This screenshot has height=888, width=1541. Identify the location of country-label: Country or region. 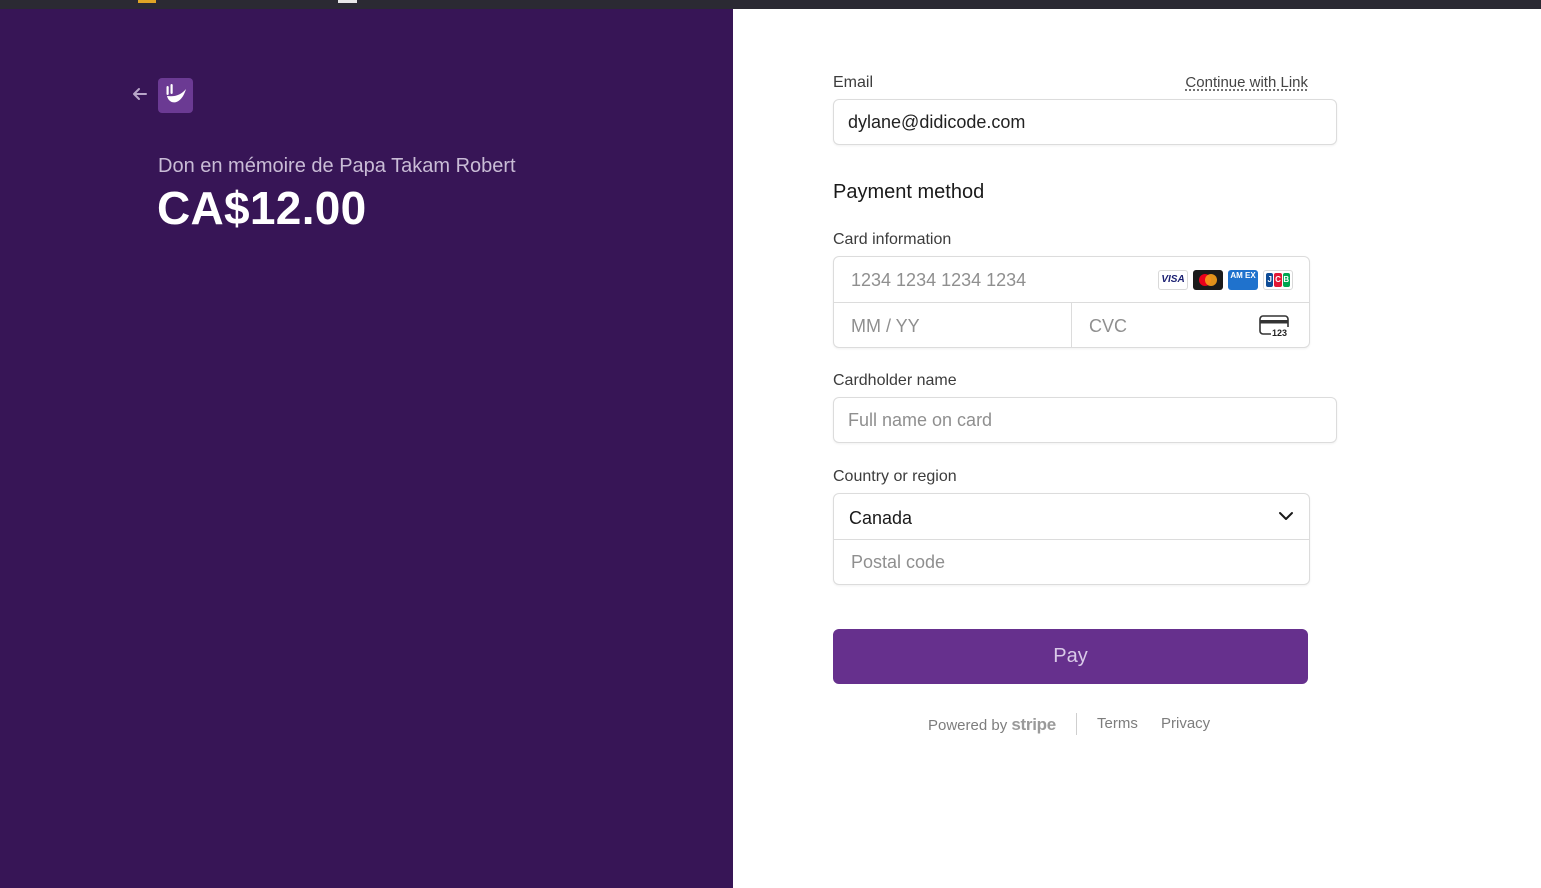
(895, 476).